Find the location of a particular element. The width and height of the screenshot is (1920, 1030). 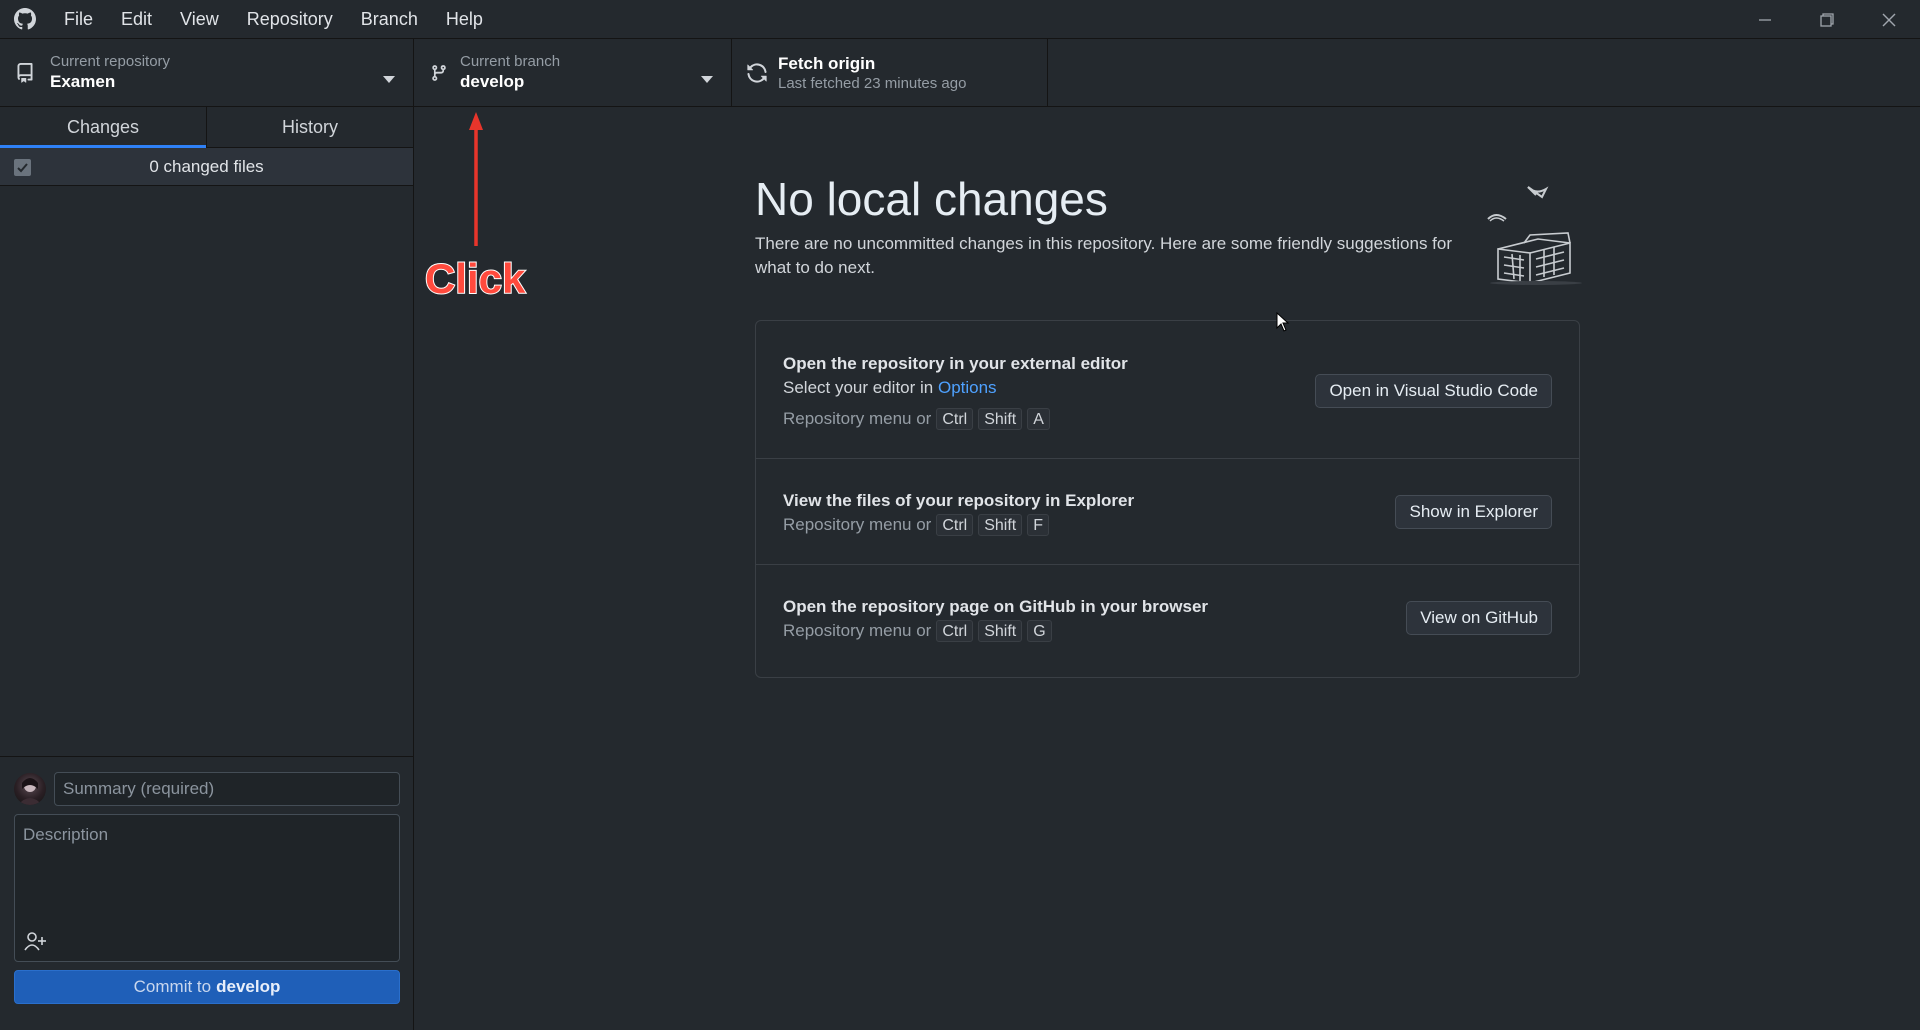

branch-selector: Current branch develop is located at coordinates (573, 73).